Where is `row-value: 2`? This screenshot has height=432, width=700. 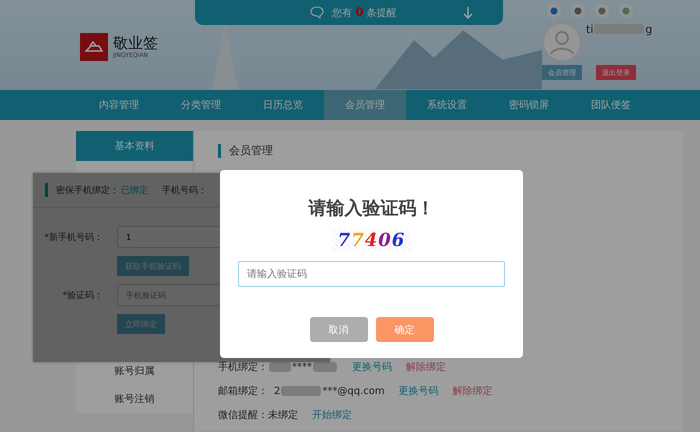
row-value: 2 is located at coordinates (277, 391).